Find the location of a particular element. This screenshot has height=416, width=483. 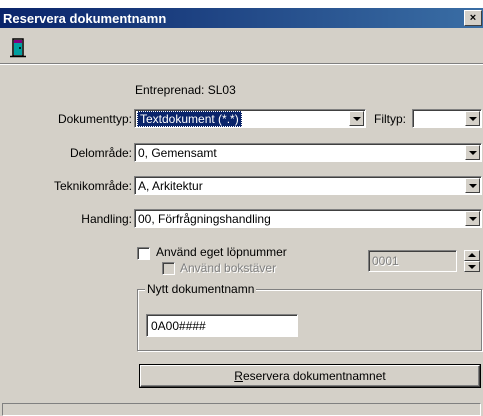

teknikomrade-label: Teknikområde: is located at coordinates (92, 186).